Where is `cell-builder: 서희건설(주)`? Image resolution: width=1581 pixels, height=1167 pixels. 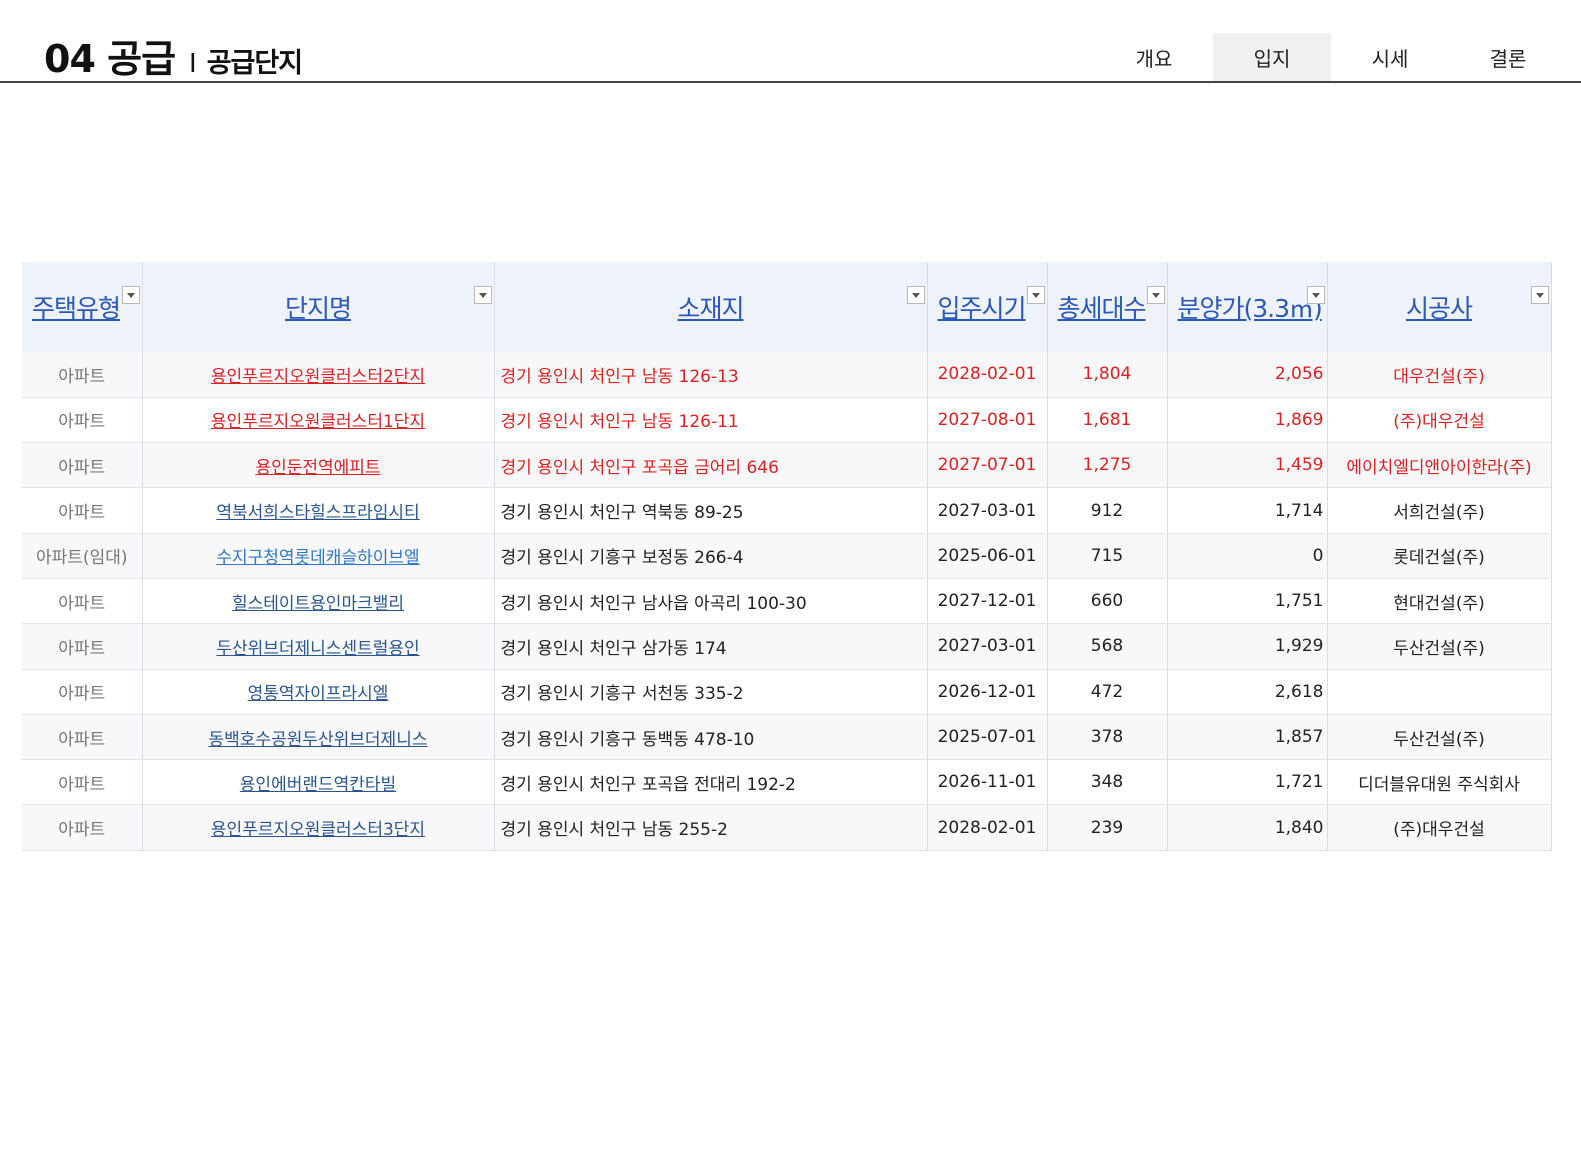 cell-builder: 서희건설(주) is located at coordinates (1439, 510).